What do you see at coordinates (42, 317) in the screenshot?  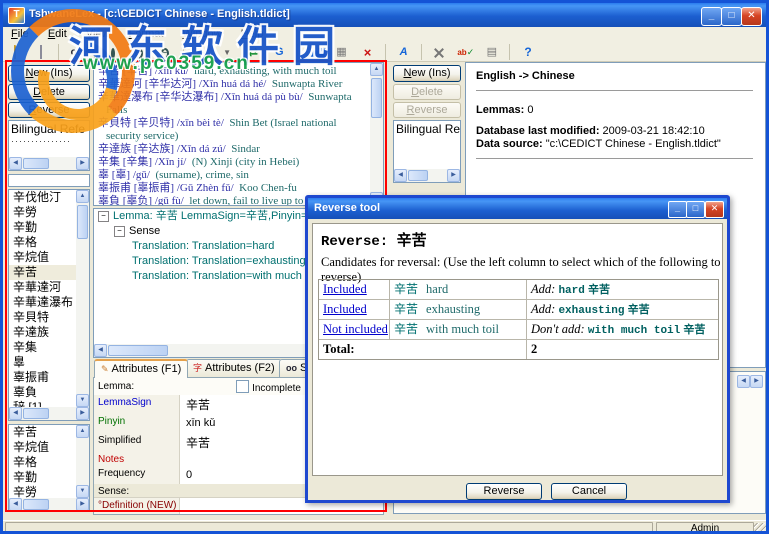 I see `lemma-list-item: 辛貝特` at bounding box center [42, 317].